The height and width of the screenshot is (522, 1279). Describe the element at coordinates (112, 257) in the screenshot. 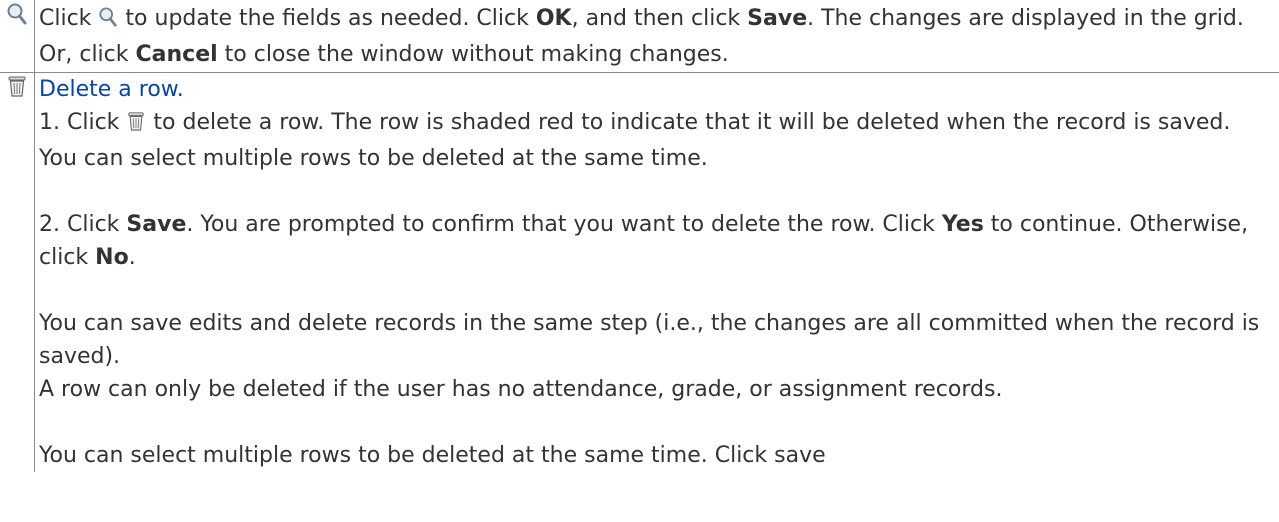

I see `no-label: No` at that location.